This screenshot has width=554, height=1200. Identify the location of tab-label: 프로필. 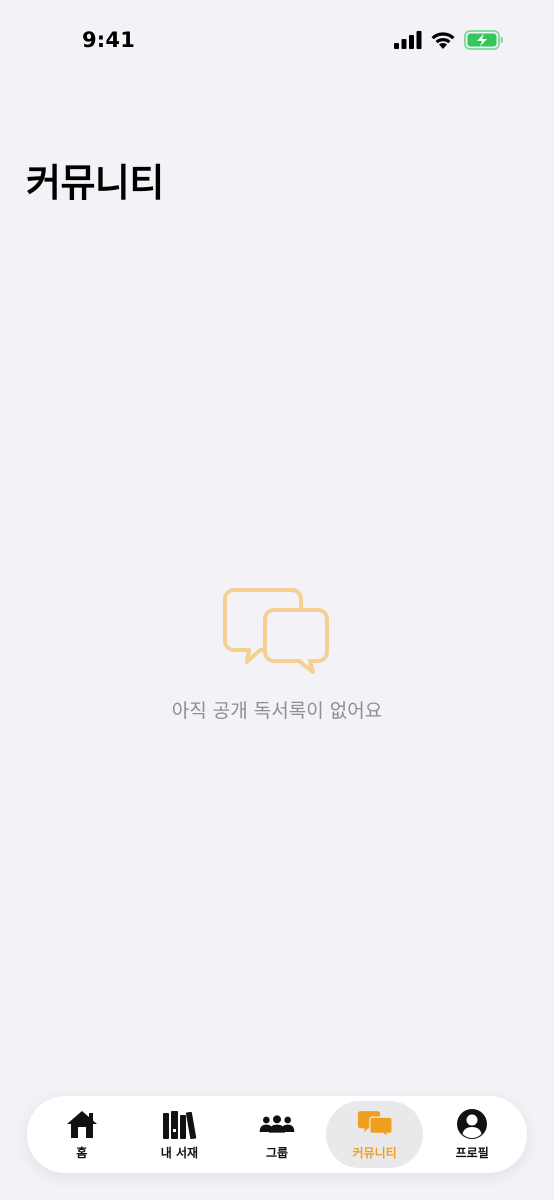
(472, 1153).